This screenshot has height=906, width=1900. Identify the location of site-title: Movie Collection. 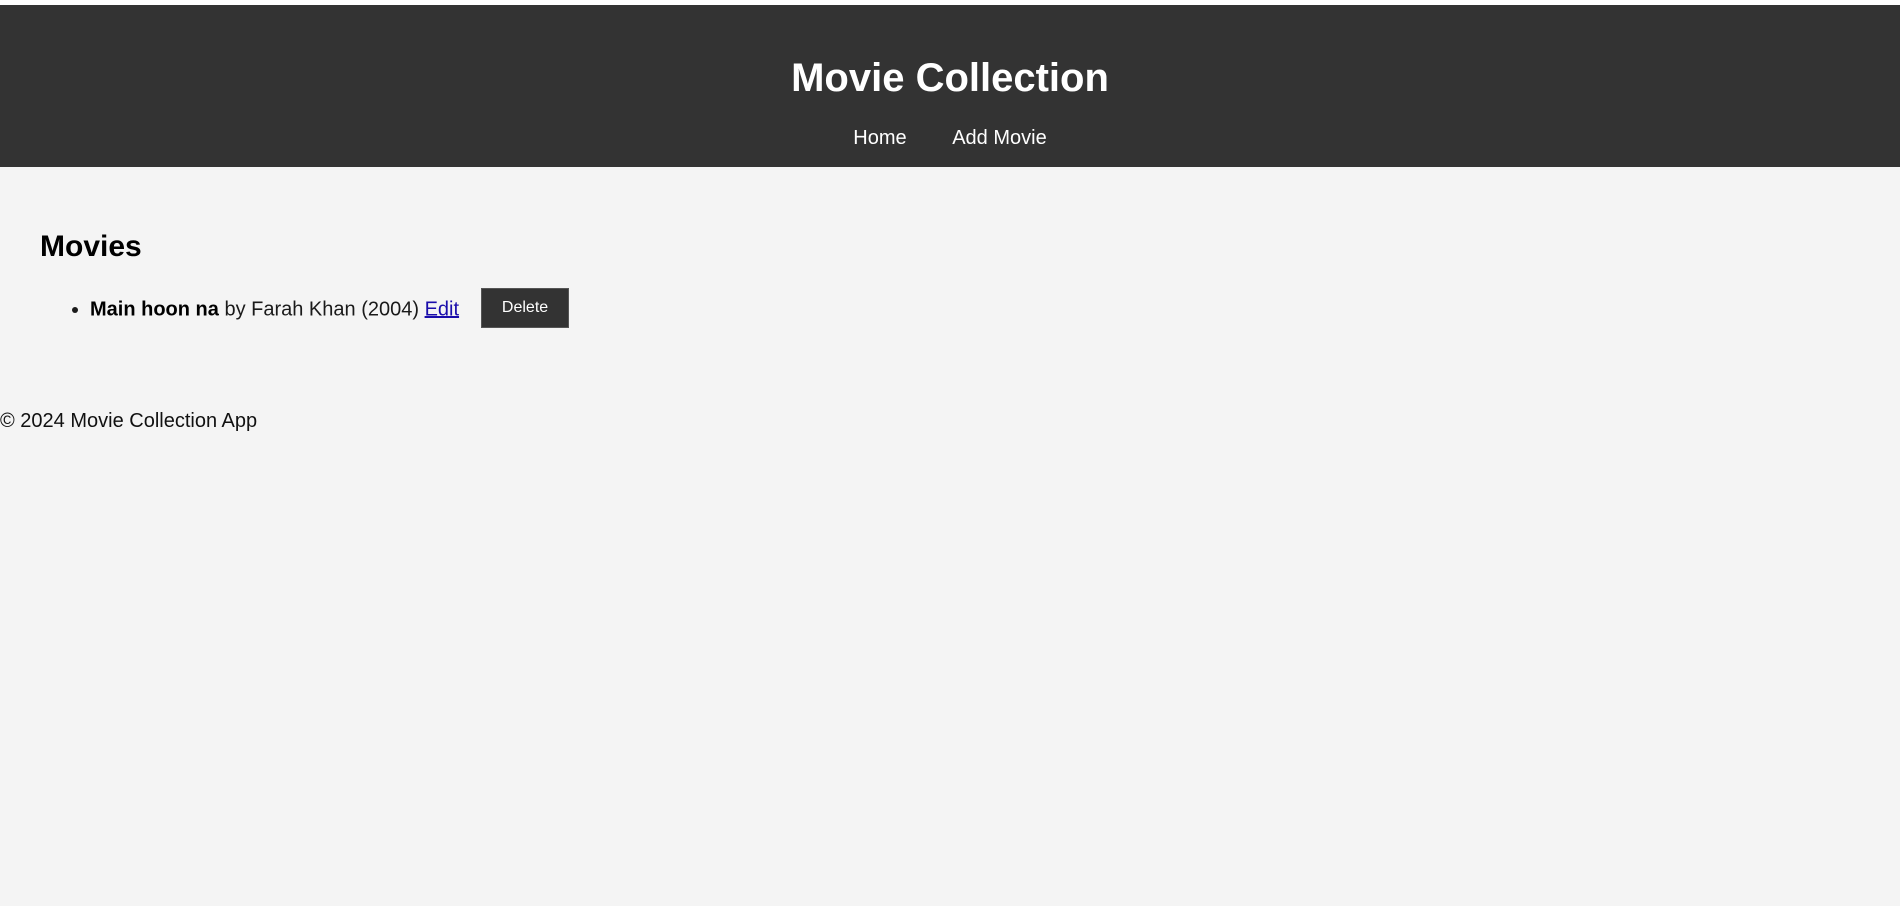
(950, 78).